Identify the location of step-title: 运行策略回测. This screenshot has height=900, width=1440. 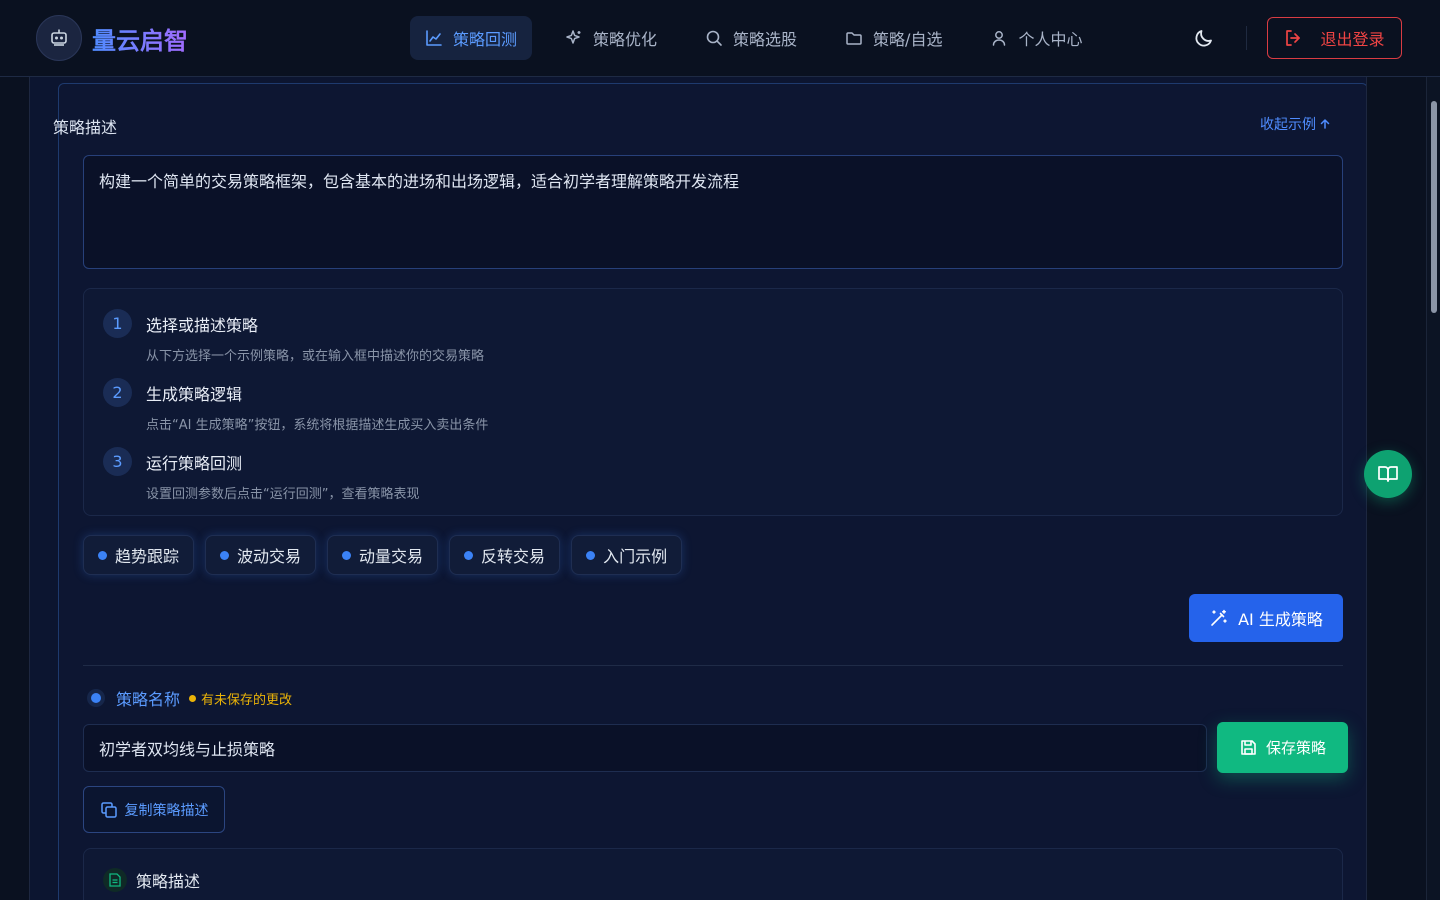
(194, 463).